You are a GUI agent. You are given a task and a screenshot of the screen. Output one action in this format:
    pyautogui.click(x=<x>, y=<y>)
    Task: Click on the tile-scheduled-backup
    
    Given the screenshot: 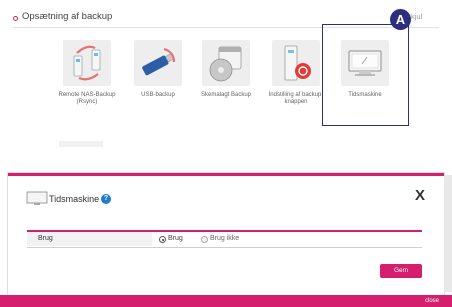 What is the action you would take?
    pyautogui.click(x=226, y=63)
    